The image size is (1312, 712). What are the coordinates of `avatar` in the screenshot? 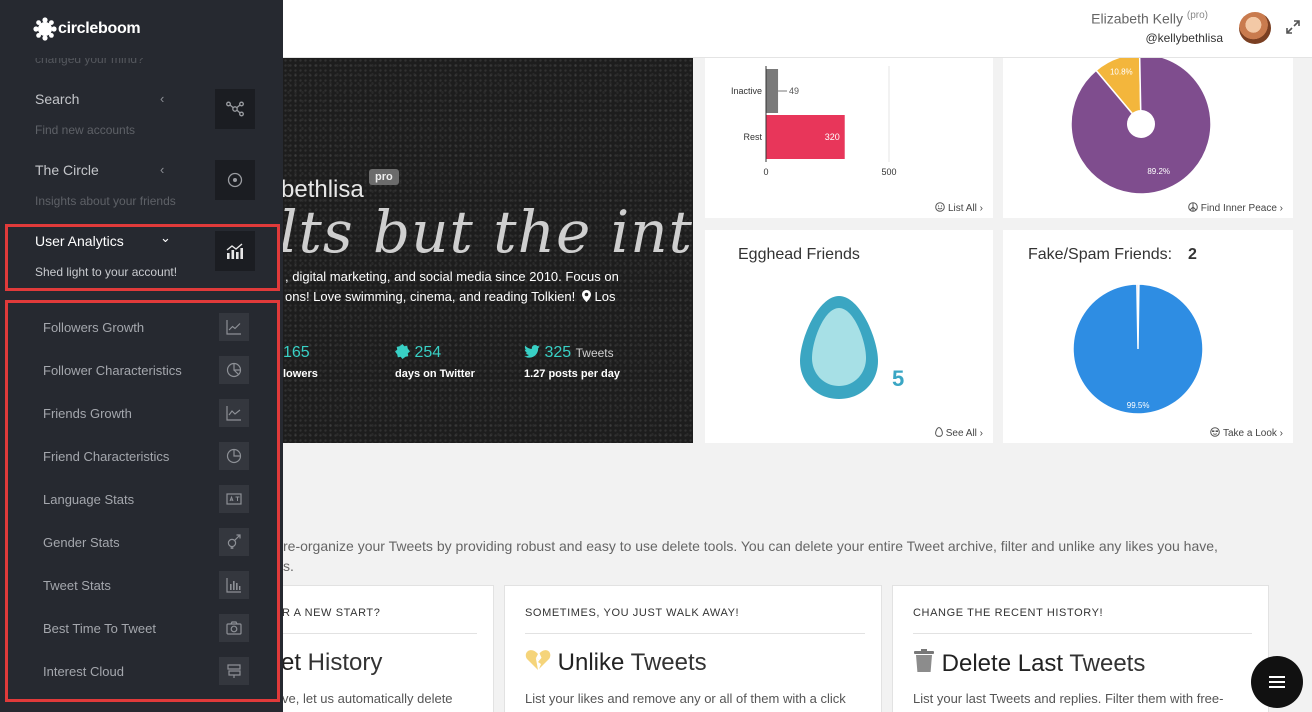 It's located at (1255, 28).